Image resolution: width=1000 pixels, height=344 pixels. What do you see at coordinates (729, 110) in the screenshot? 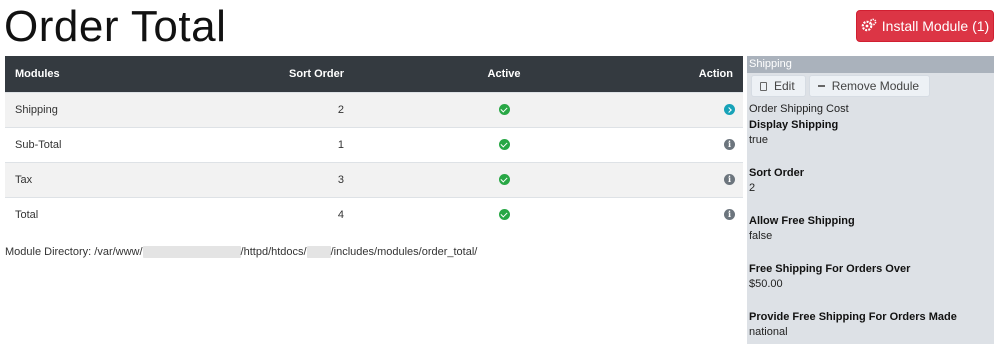
I see `chevron-right-circle-icon` at bounding box center [729, 110].